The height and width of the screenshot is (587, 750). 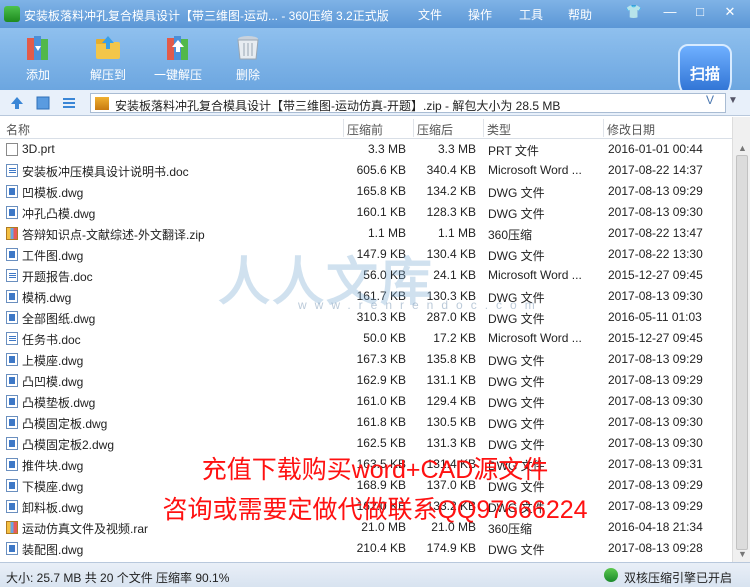 I want to click on scroll-down-icon: ▼, so click(x=742, y=554).